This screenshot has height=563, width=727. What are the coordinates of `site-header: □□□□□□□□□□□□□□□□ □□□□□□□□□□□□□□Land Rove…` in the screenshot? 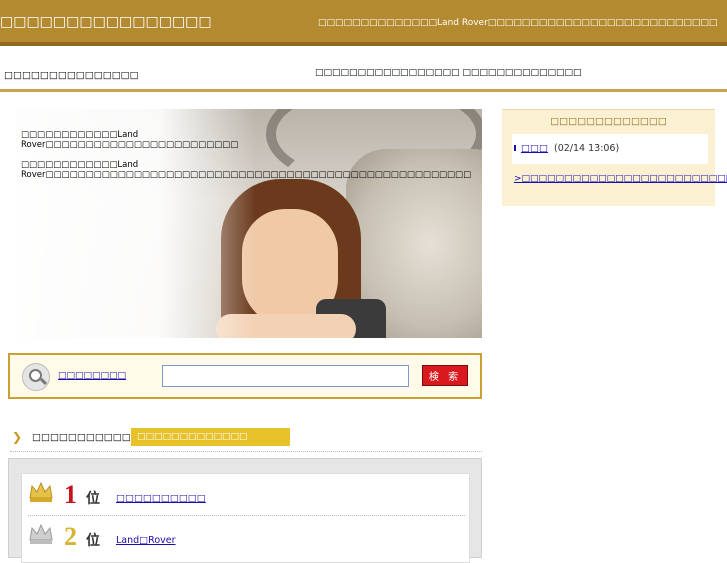 It's located at (363, 23).